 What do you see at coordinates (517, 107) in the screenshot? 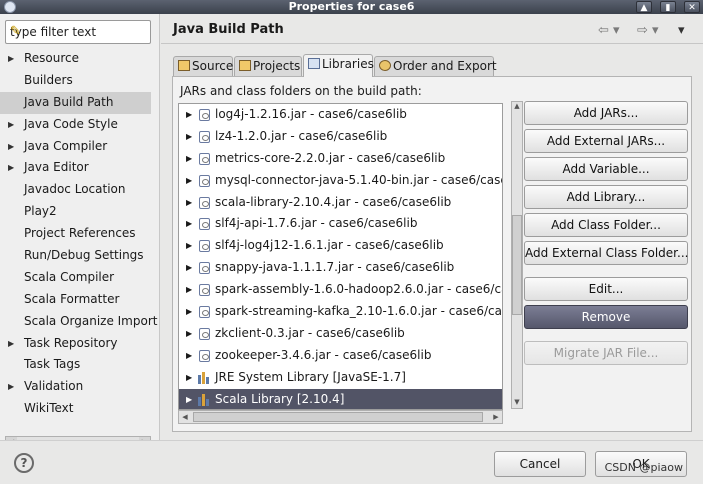
I see `scroll-up-icon: ▲` at bounding box center [517, 107].